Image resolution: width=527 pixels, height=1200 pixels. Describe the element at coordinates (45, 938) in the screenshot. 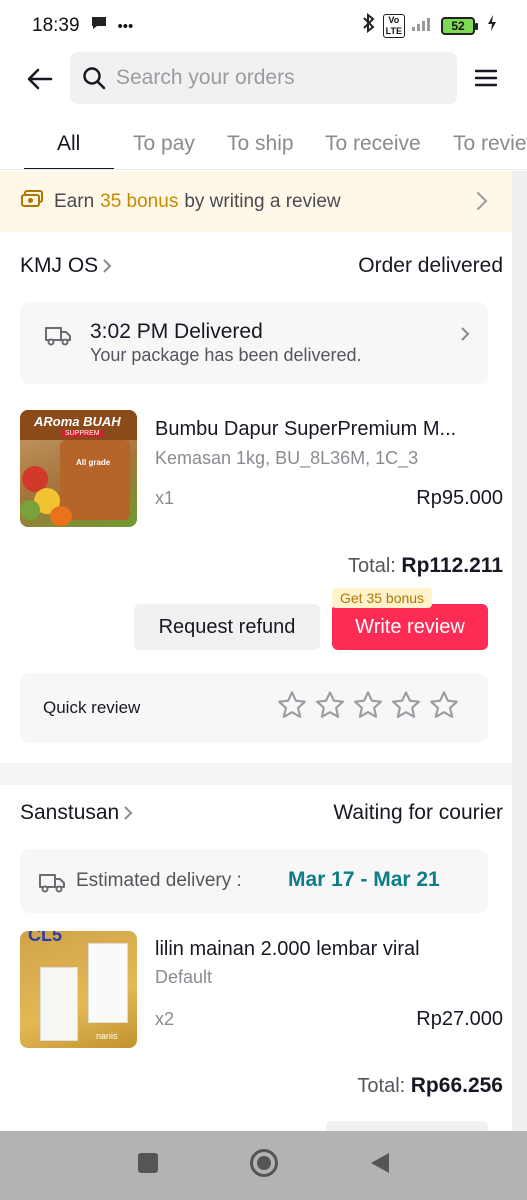

I see `product-image-label: CL5` at that location.